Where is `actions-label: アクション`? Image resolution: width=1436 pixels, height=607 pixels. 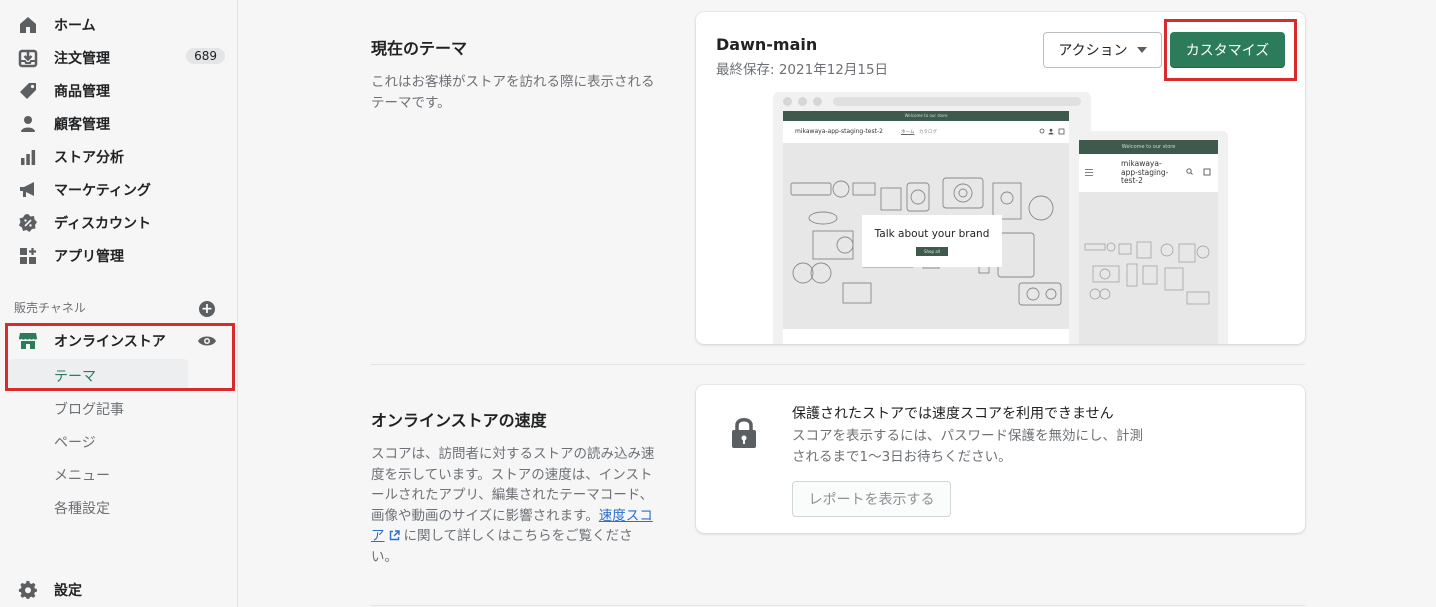
actions-label: アクション is located at coordinates (1093, 51).